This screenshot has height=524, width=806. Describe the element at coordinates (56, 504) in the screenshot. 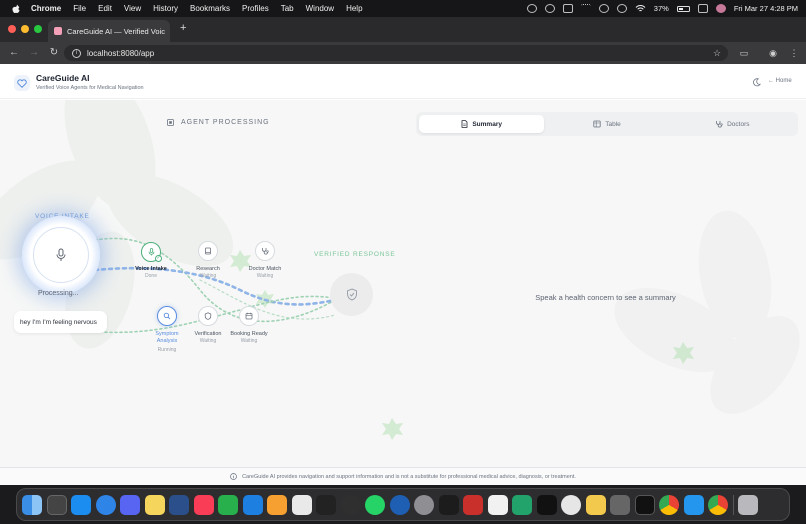

I see `launchpad-icon` at that location.